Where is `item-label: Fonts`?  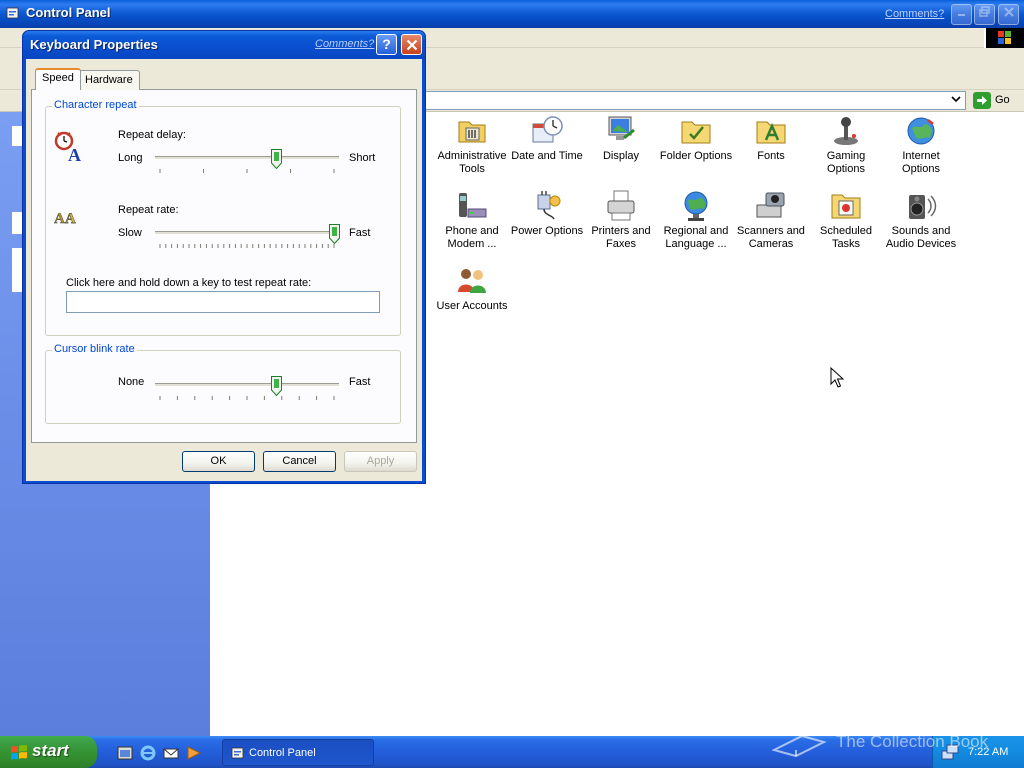 item-label: Fonts is located at coordinates (771, 156).